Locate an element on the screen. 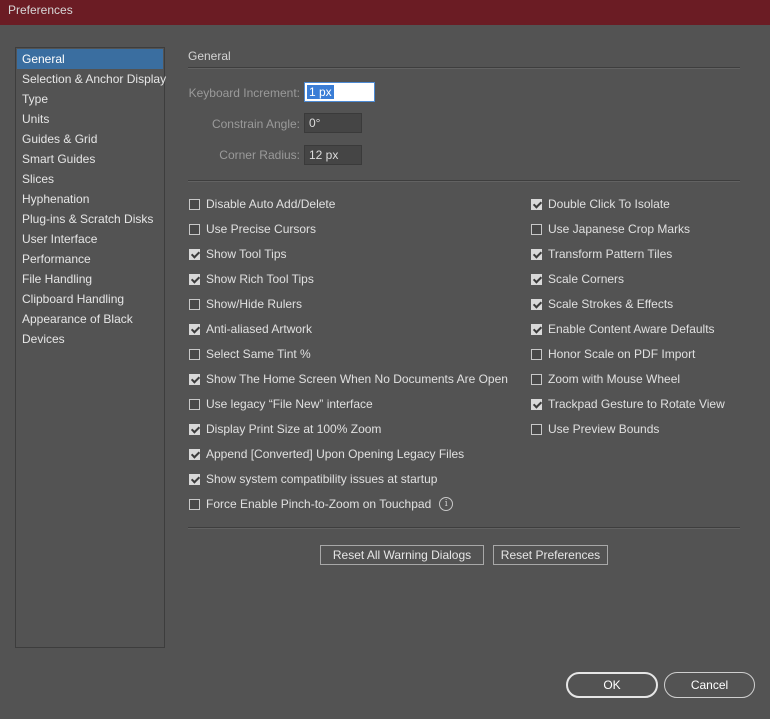  info-icon: i is located at coordinates (446, 504).